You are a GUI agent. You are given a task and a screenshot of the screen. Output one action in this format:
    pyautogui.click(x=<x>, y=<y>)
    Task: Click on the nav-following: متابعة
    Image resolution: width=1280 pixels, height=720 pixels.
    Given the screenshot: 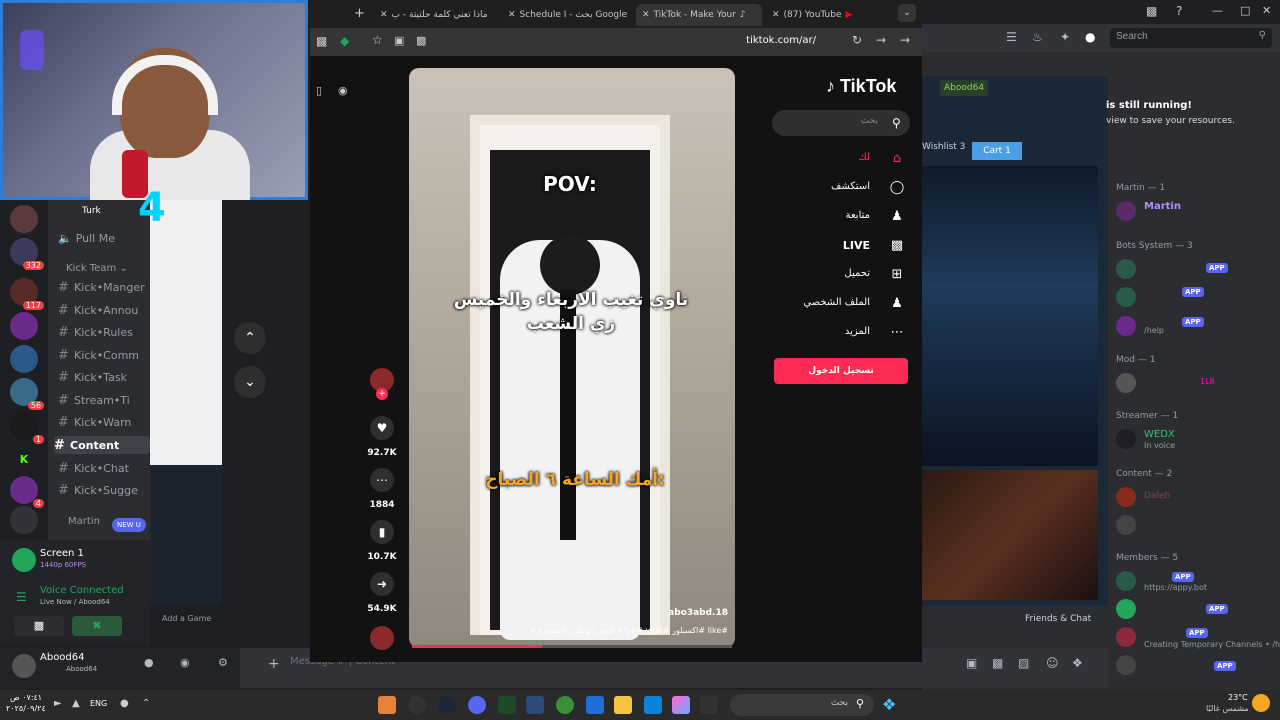 What is the action you would take?
    pyautogui.click(x=858, y=215)
    